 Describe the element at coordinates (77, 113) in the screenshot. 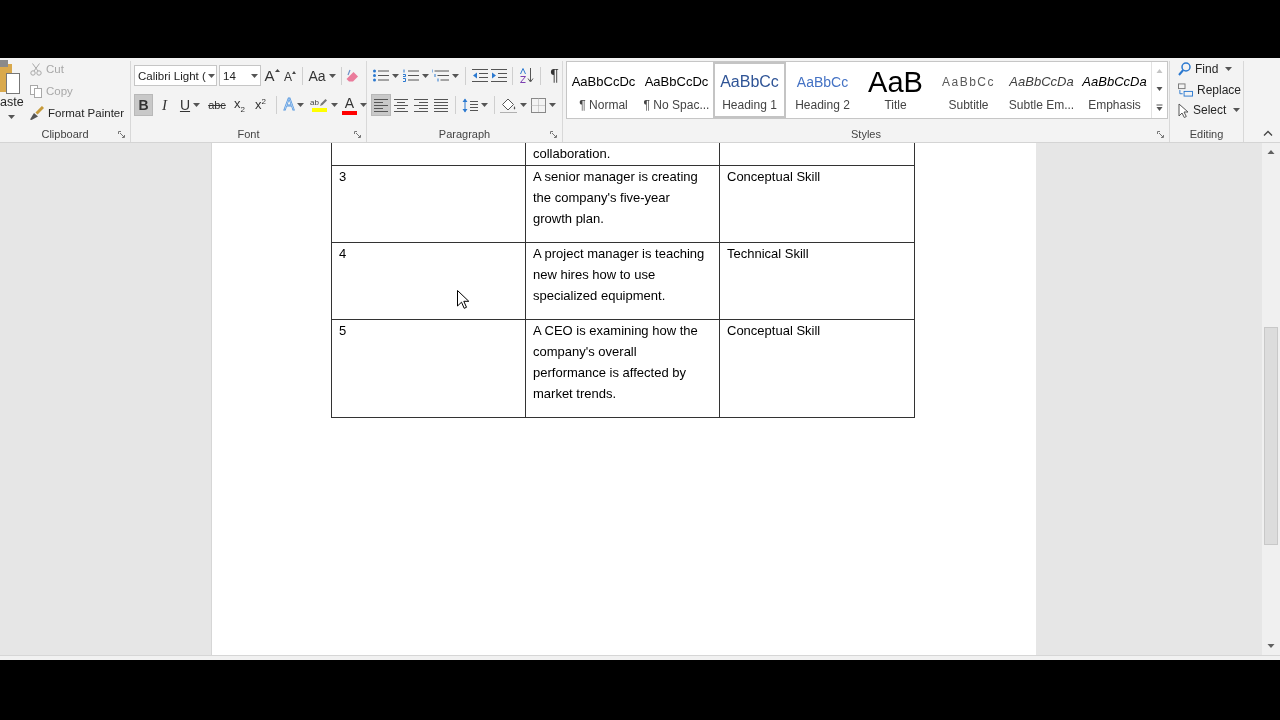

I see `format-painter-button: Format Painter` at that location.